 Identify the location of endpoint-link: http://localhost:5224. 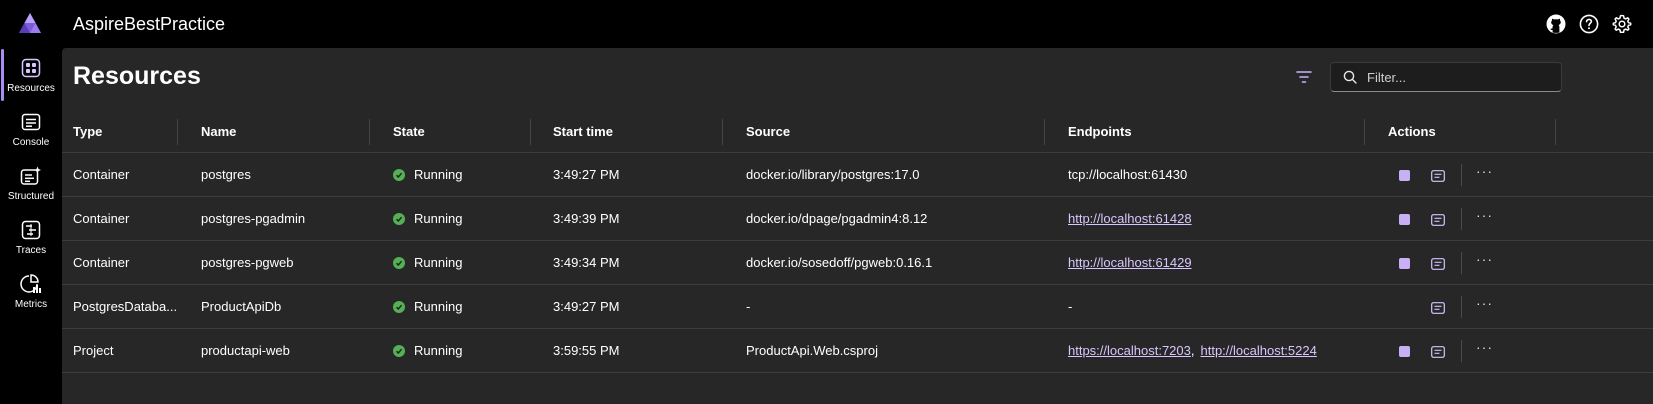
(1258, 350).